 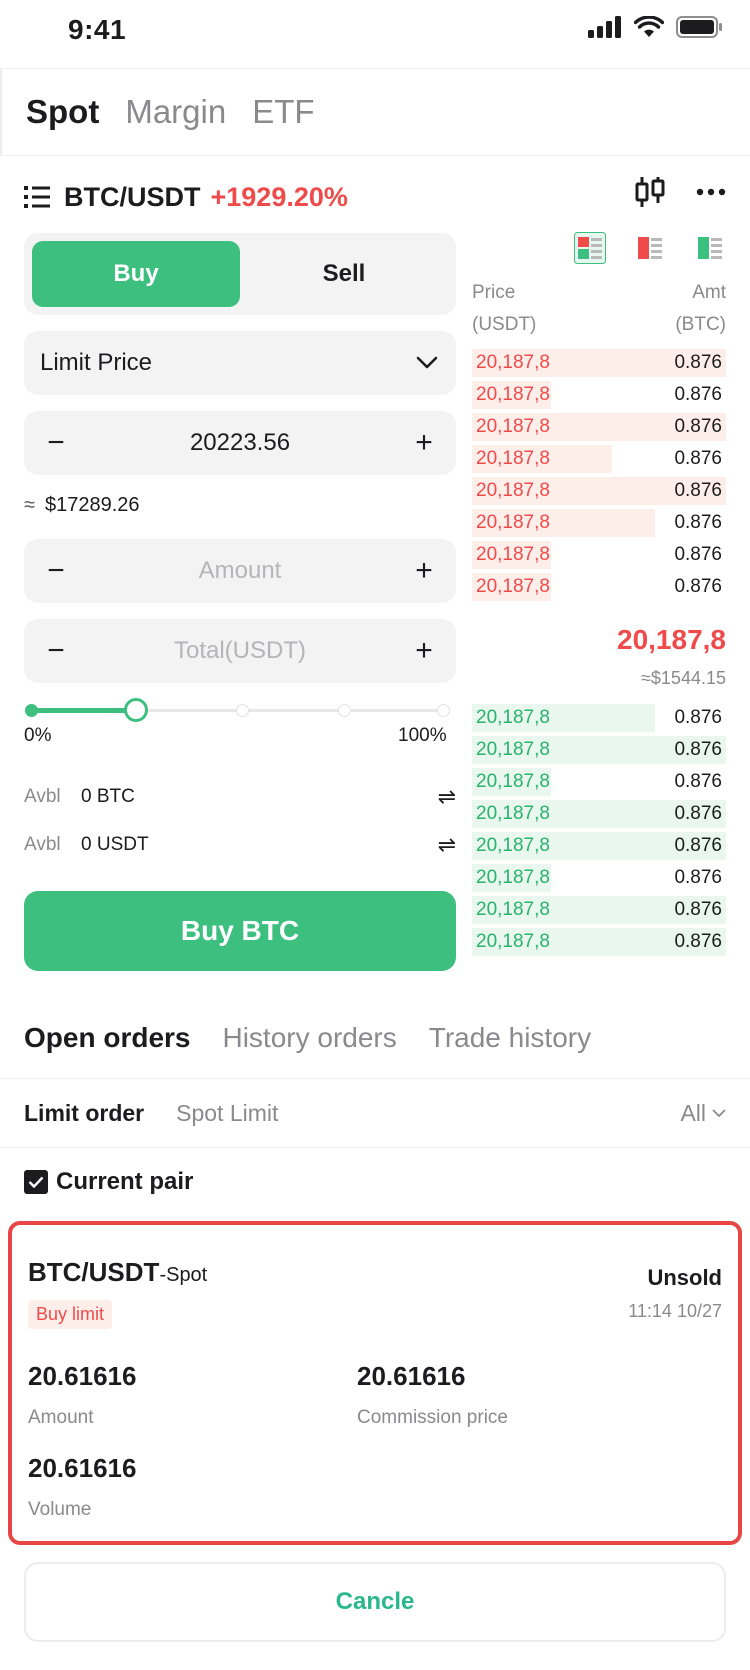 I want to click on amount-increment-button: +, so click(x=424, y=571).